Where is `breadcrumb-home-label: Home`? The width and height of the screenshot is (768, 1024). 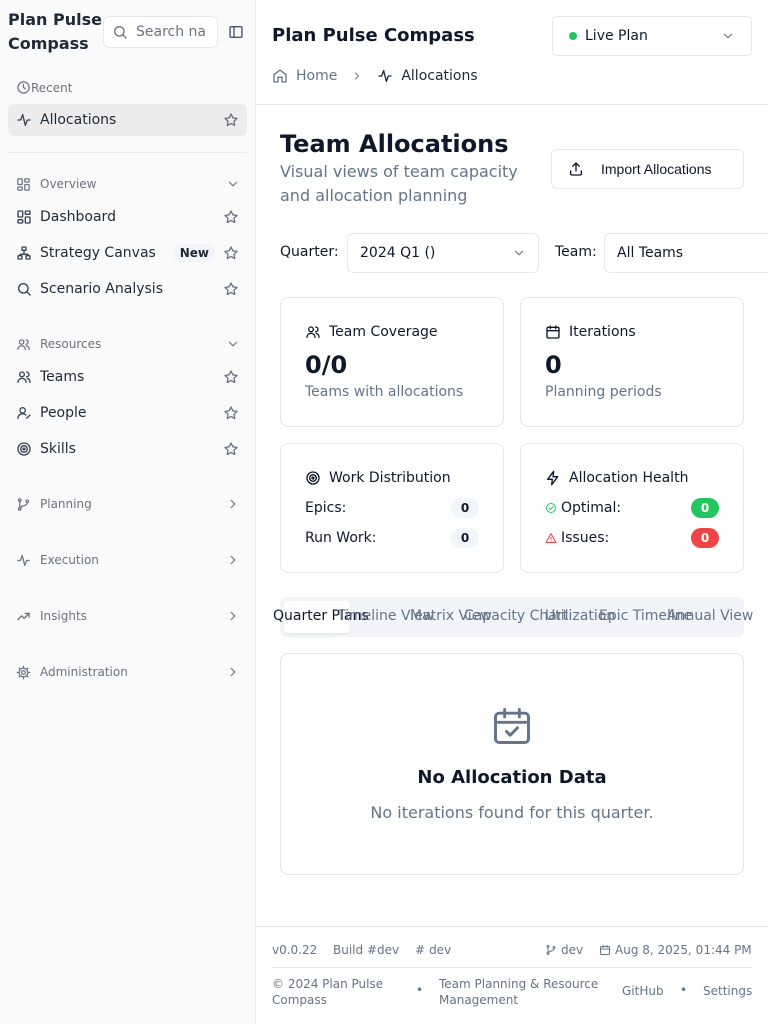
breadcrumb-home-label: Home is located at coordinates (317, 76).